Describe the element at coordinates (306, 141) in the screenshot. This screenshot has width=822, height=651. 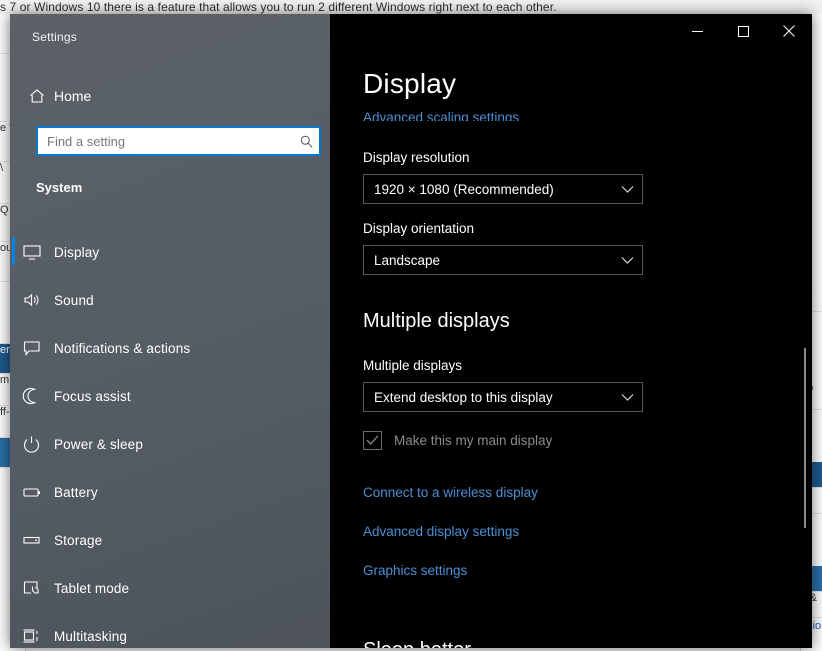
I see `search-icon` at that location.